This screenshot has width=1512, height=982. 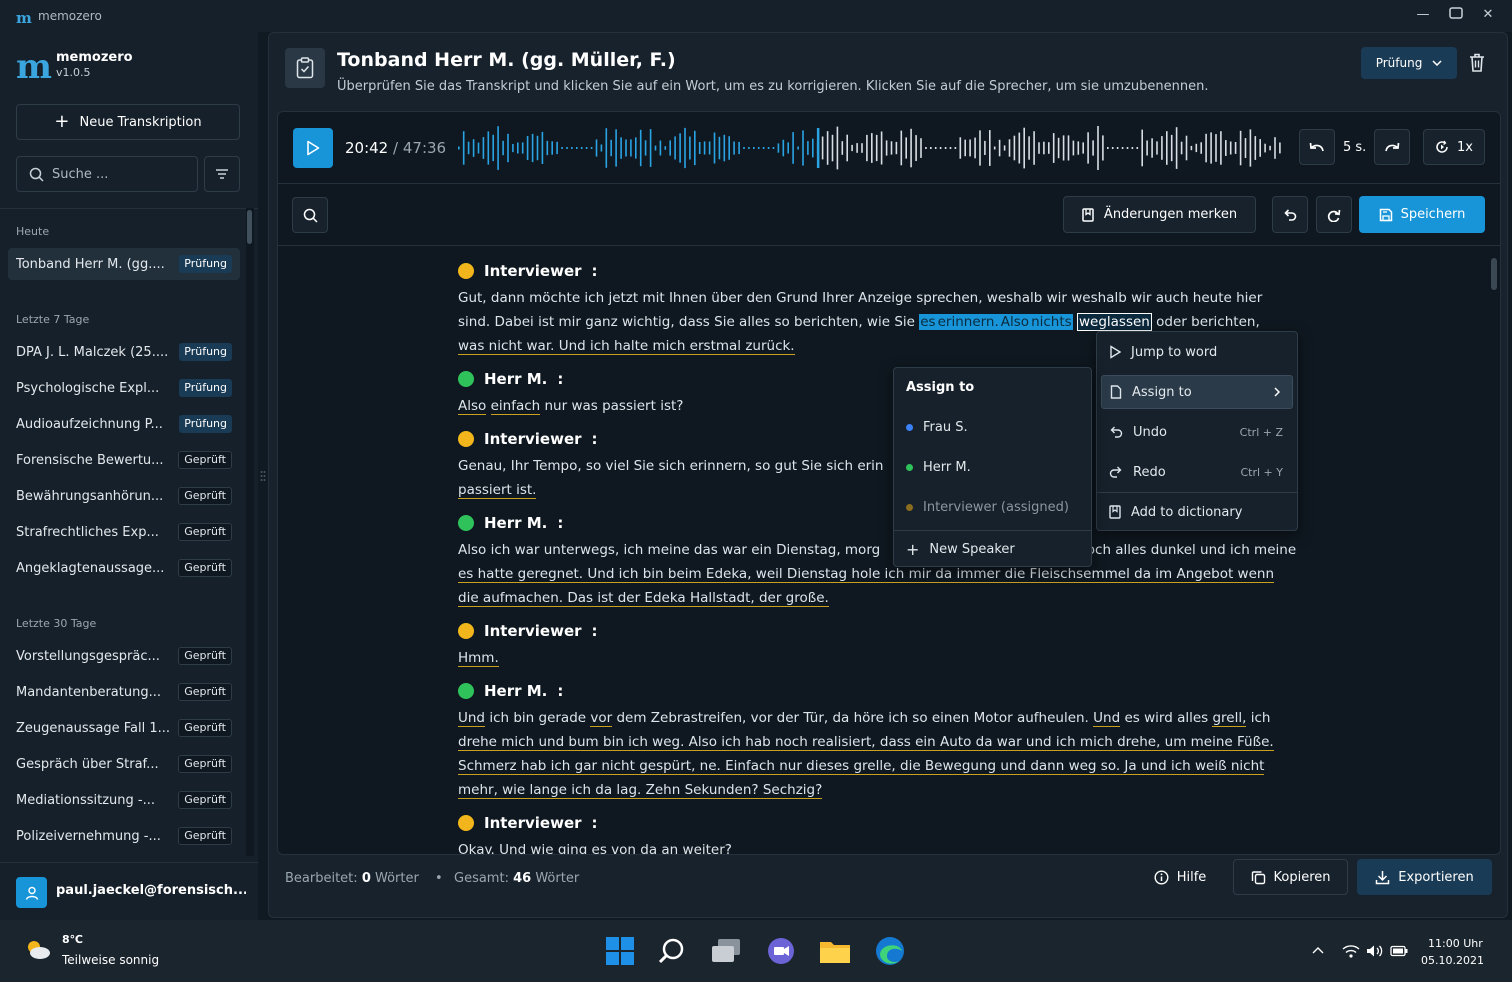 What do you see at coordinates (1334, 214) in the screenshot?
I see `redo-button` at bounding box center [1334, 214].